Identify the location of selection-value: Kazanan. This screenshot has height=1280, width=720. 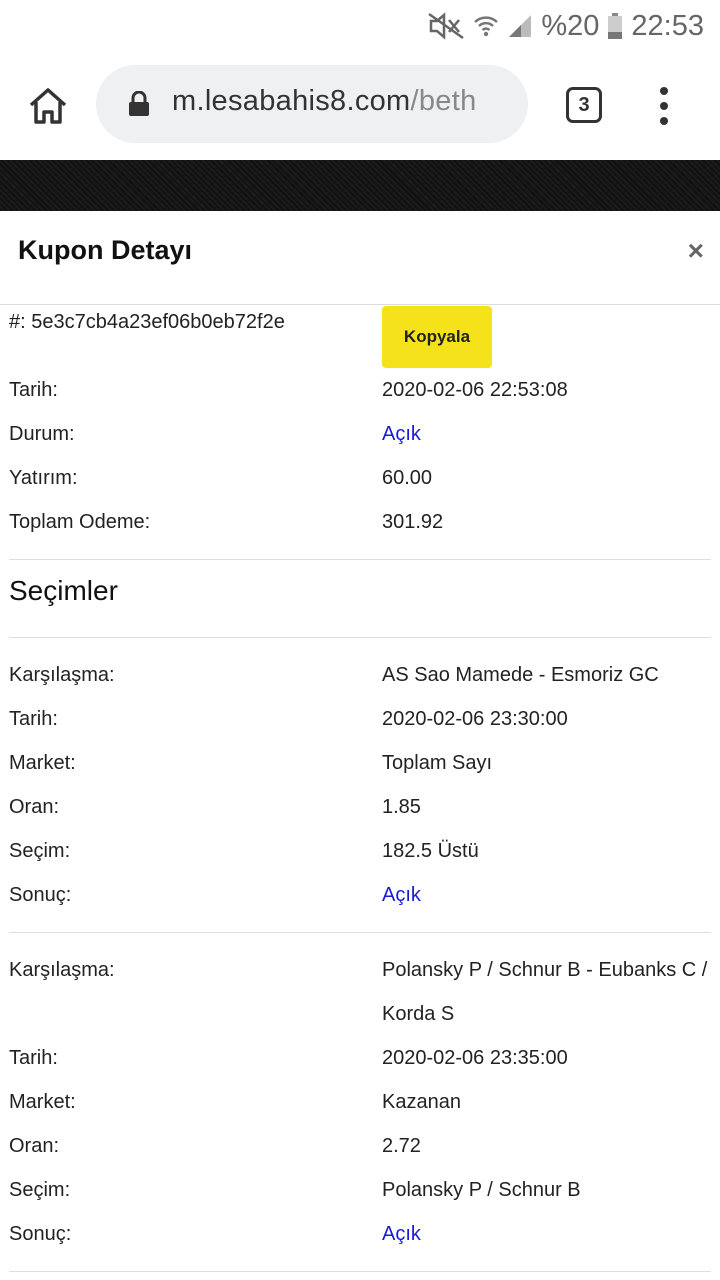
(421, 1102).